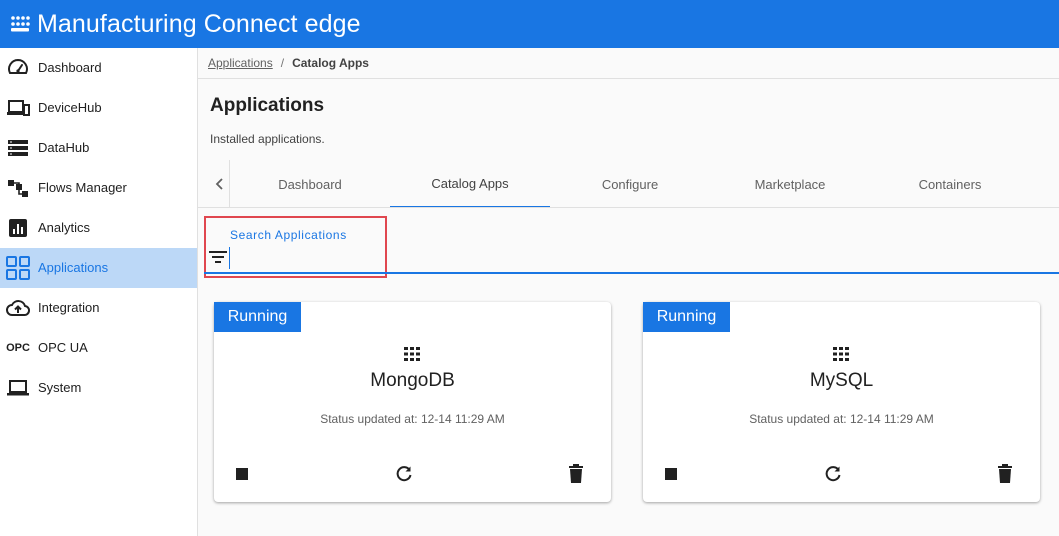 The width and height of the screenshot is (1059, 536). What do you see at coordinates (18, 268) in the screenshot?
I see `apps-grid-icon` at bounding box center [18, 268].